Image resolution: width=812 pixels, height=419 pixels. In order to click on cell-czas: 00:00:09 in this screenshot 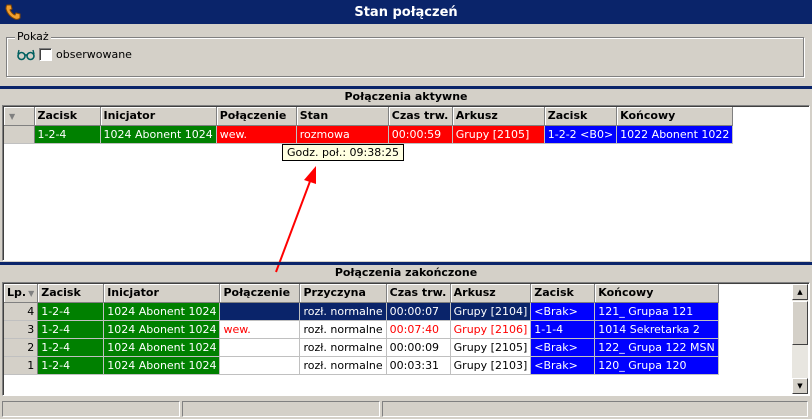, I will do `click(418, 347)`.